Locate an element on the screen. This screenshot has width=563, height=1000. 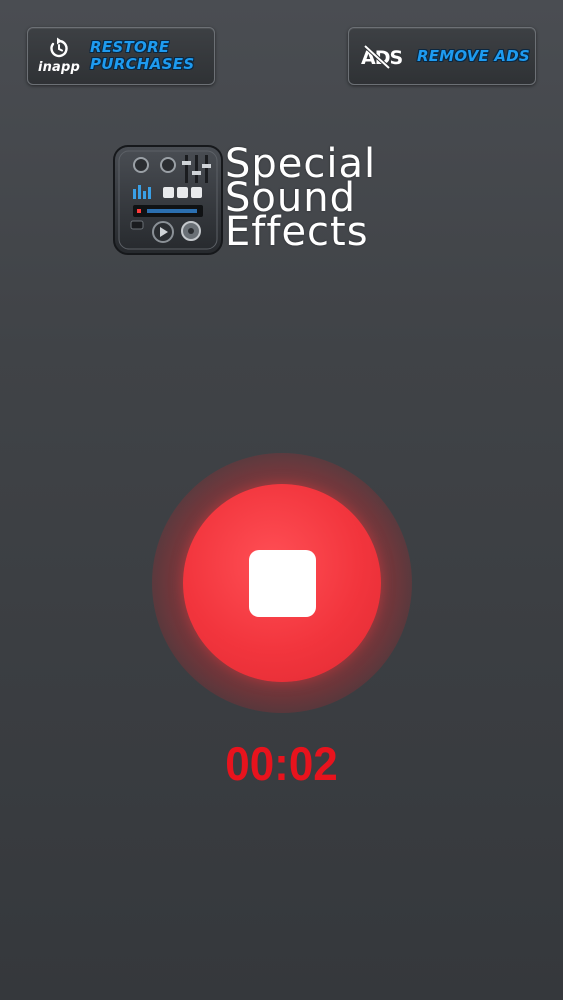
recording-timer: 00:02 is located at coordinates (281, 764).